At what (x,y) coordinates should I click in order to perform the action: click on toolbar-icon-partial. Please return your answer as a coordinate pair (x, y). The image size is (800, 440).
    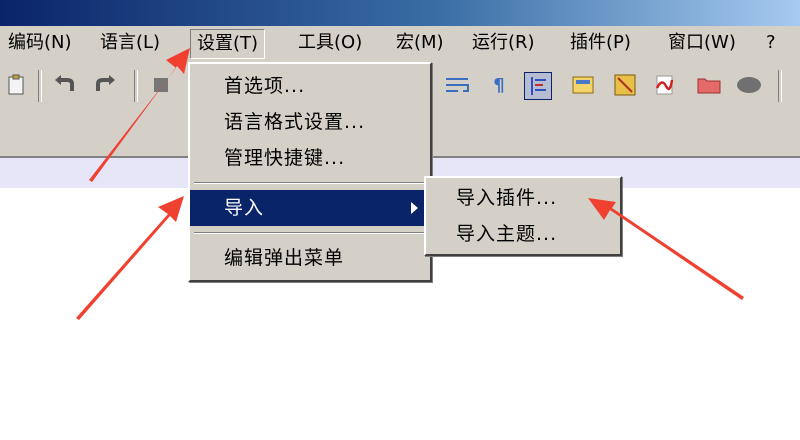
    Looking at the image, I should click on (161, 85).